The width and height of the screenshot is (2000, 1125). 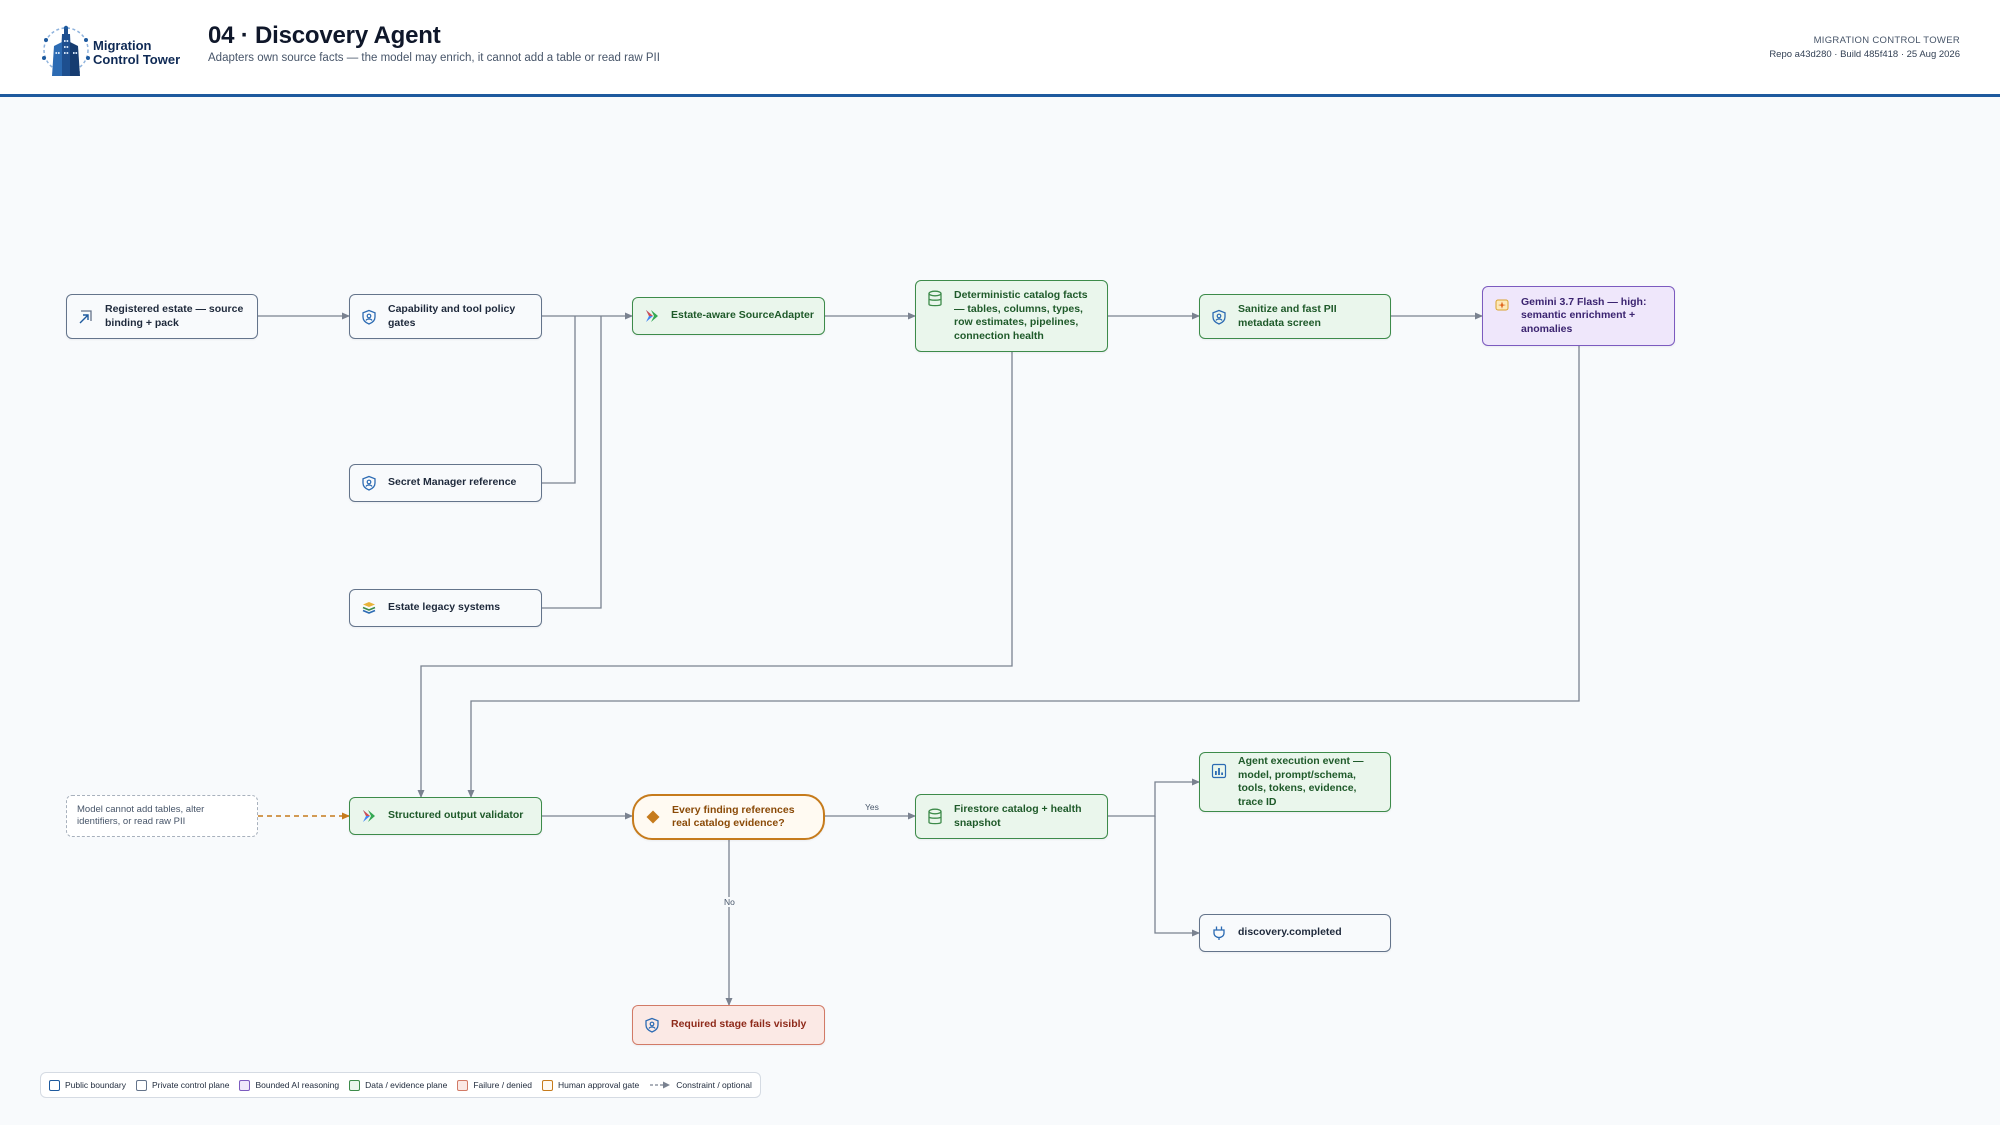 What do you see at coordinates (54, 1085) in the screenshot?
I see `legend-swatch-public` at bounding box center [54, 1085].